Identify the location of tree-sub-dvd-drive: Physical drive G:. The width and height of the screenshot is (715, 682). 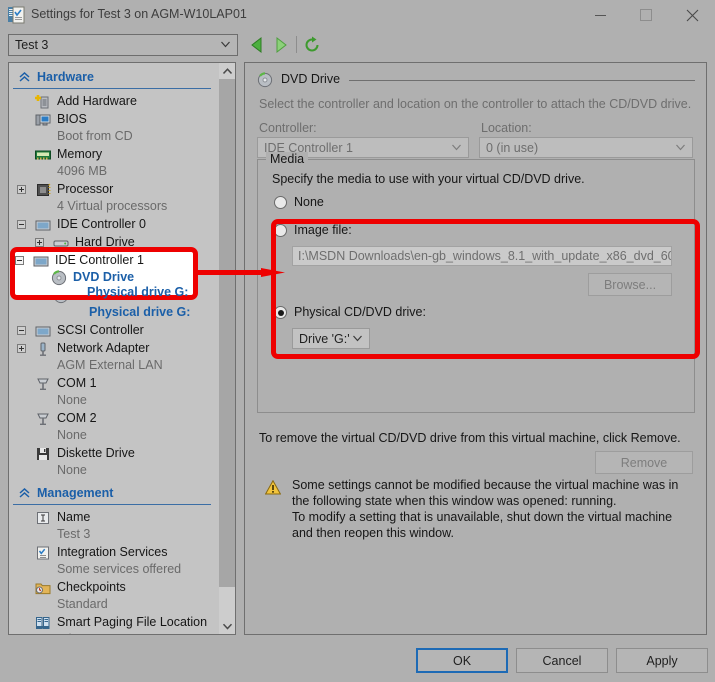
(114, 313).